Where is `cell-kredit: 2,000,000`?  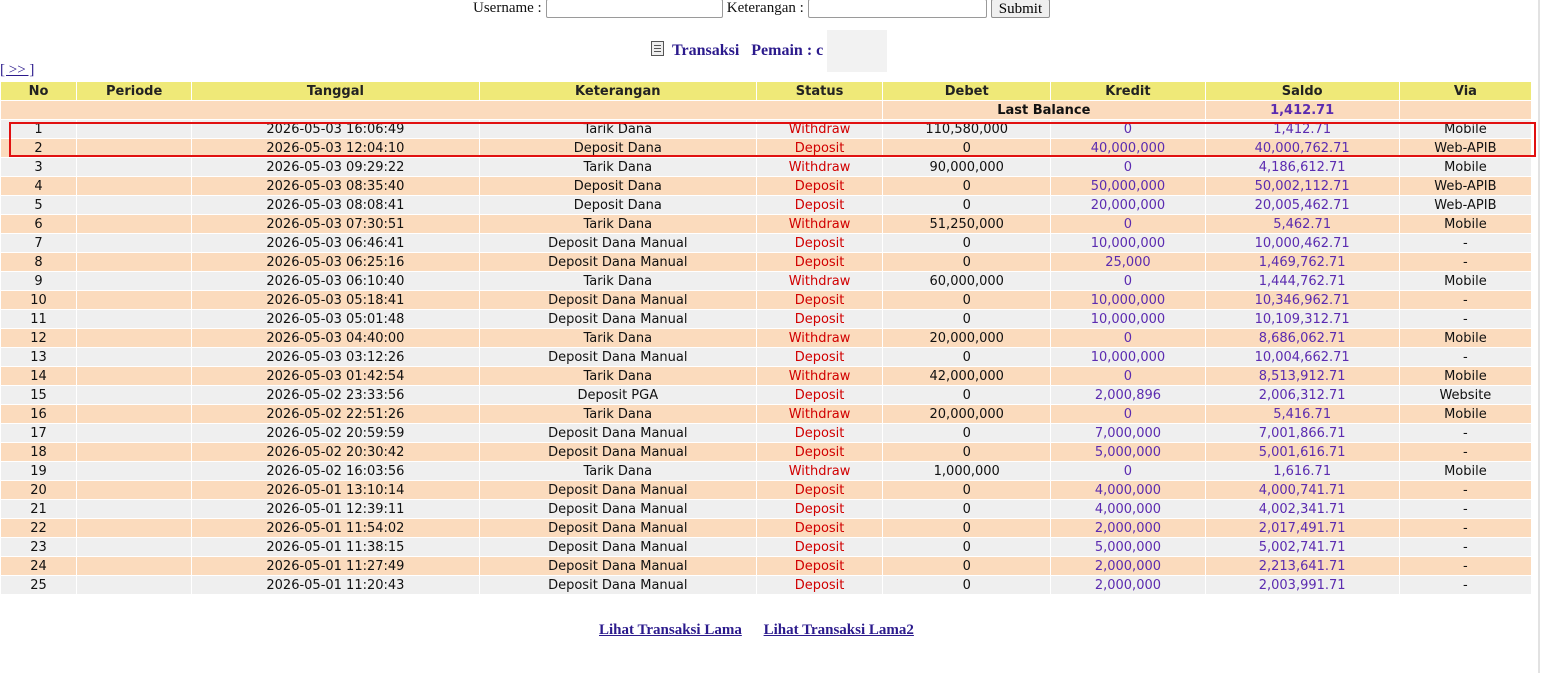 cell-kredit: 2,000,000 is located at coordinates (1128, 566).